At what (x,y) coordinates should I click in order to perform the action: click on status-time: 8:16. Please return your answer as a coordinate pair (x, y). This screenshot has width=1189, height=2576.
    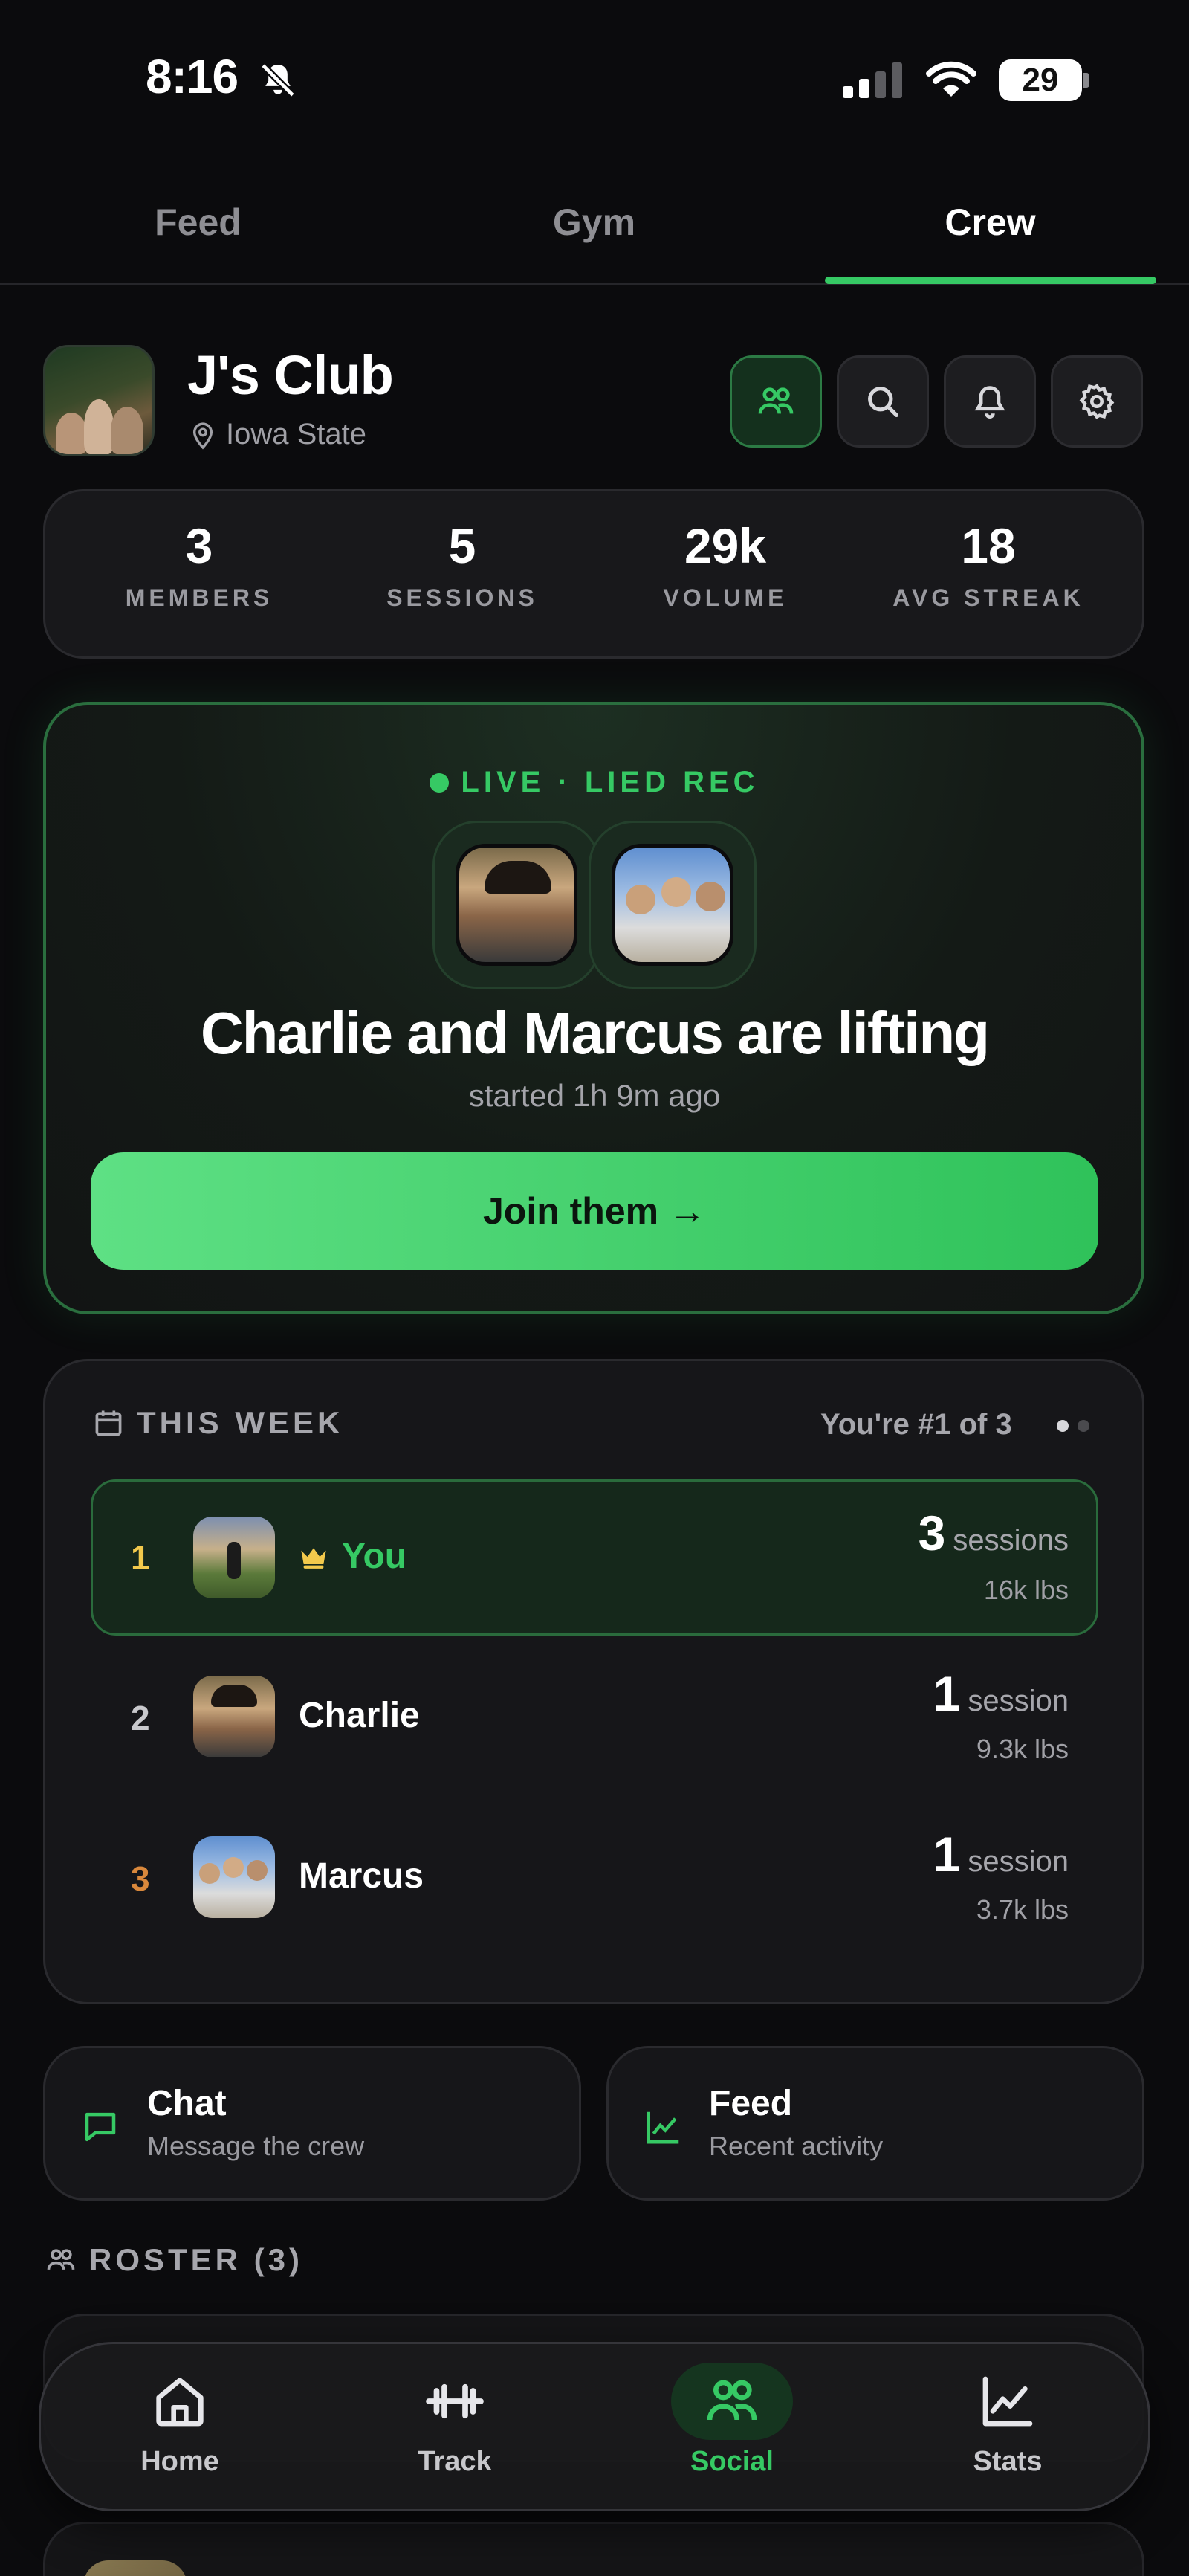
    Looking at the image, I should click on (192, 76).